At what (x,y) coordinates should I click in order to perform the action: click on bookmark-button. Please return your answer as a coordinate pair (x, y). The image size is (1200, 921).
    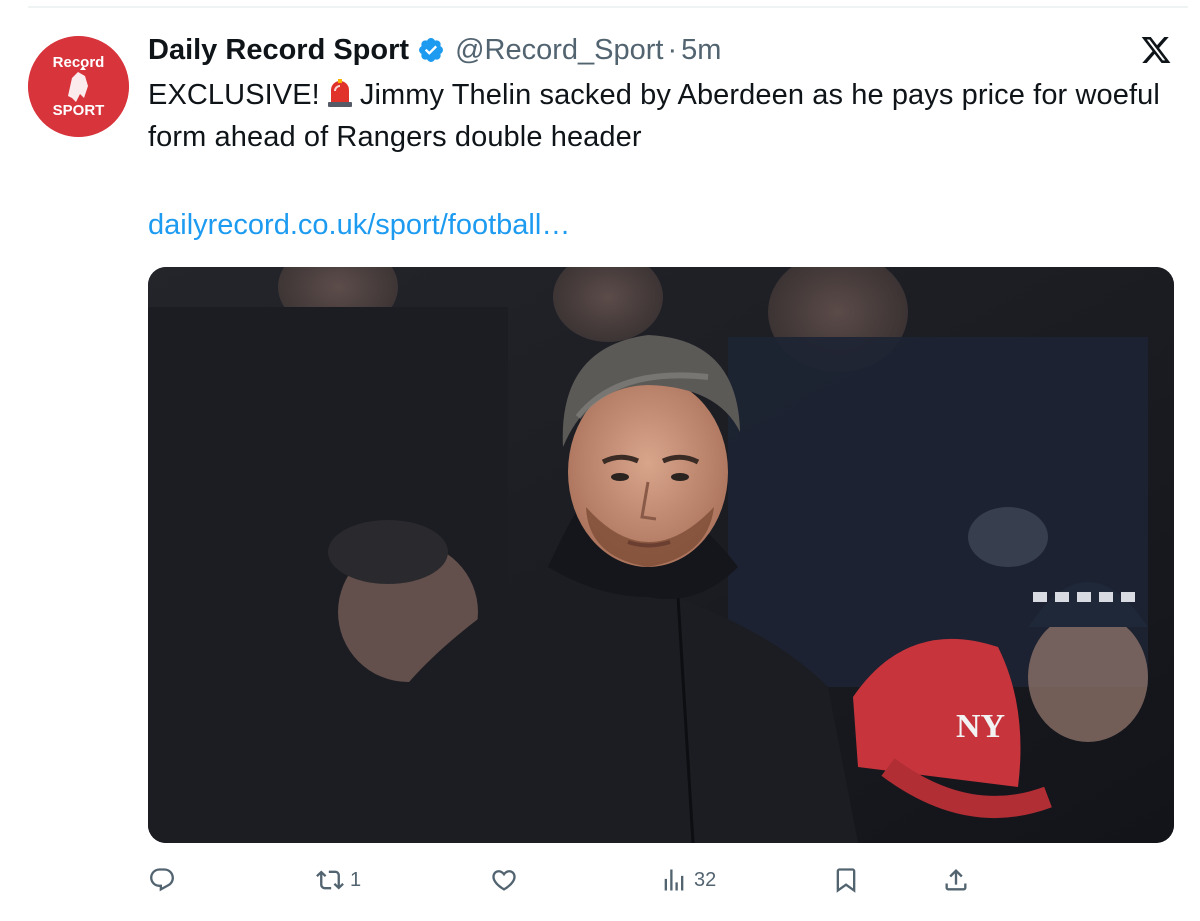
    Looking at the image, I should click on (846, 880).